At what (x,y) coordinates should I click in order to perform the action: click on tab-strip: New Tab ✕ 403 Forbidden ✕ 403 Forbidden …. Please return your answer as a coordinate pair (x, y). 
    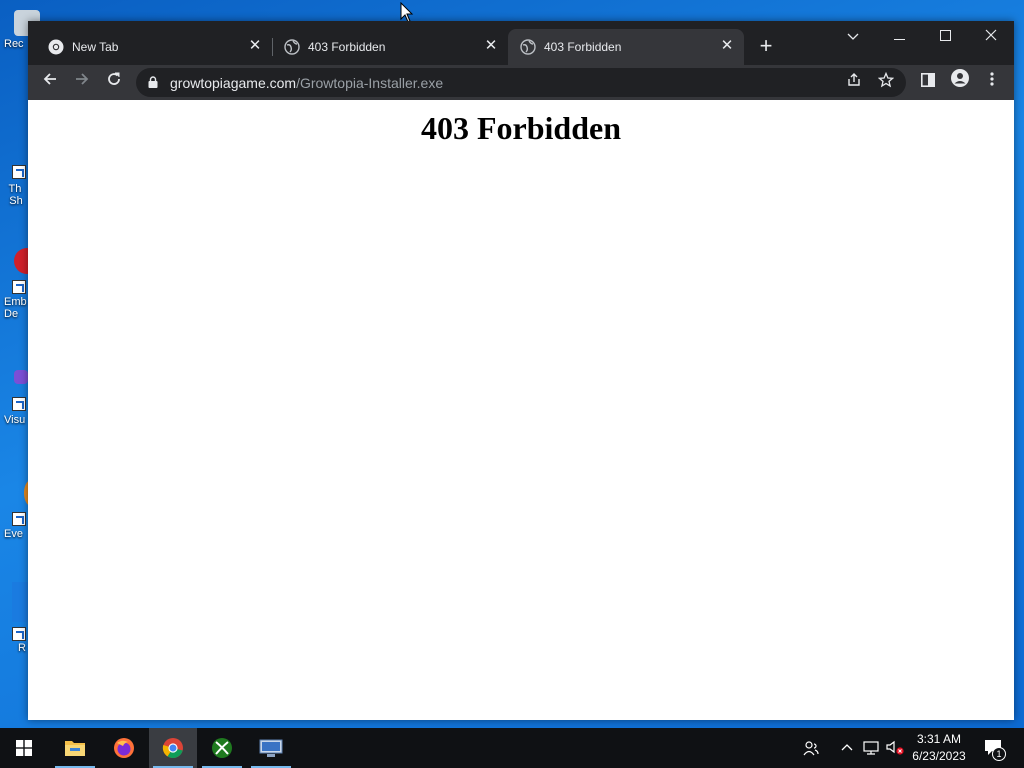
    Looking at the image, I should click on (521, 43).